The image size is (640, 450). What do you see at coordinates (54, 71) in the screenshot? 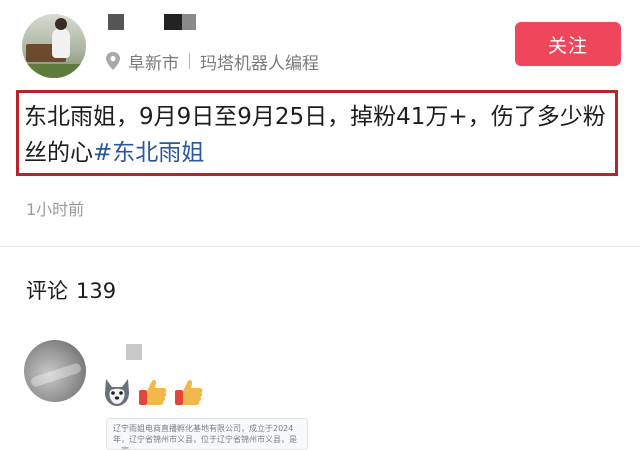
I see `avatar-grass` at bounding box center [54, 71].